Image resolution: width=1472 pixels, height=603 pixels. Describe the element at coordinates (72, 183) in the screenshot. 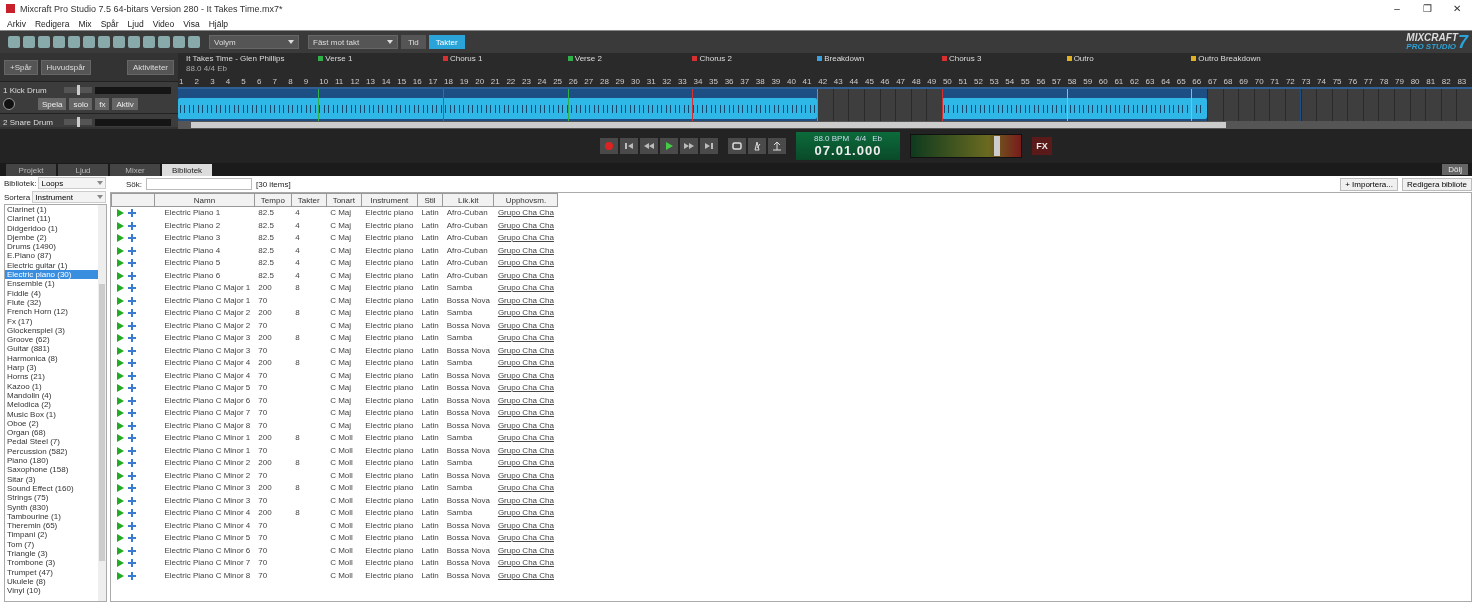

I see `library-dropdown: Loops` at that location.